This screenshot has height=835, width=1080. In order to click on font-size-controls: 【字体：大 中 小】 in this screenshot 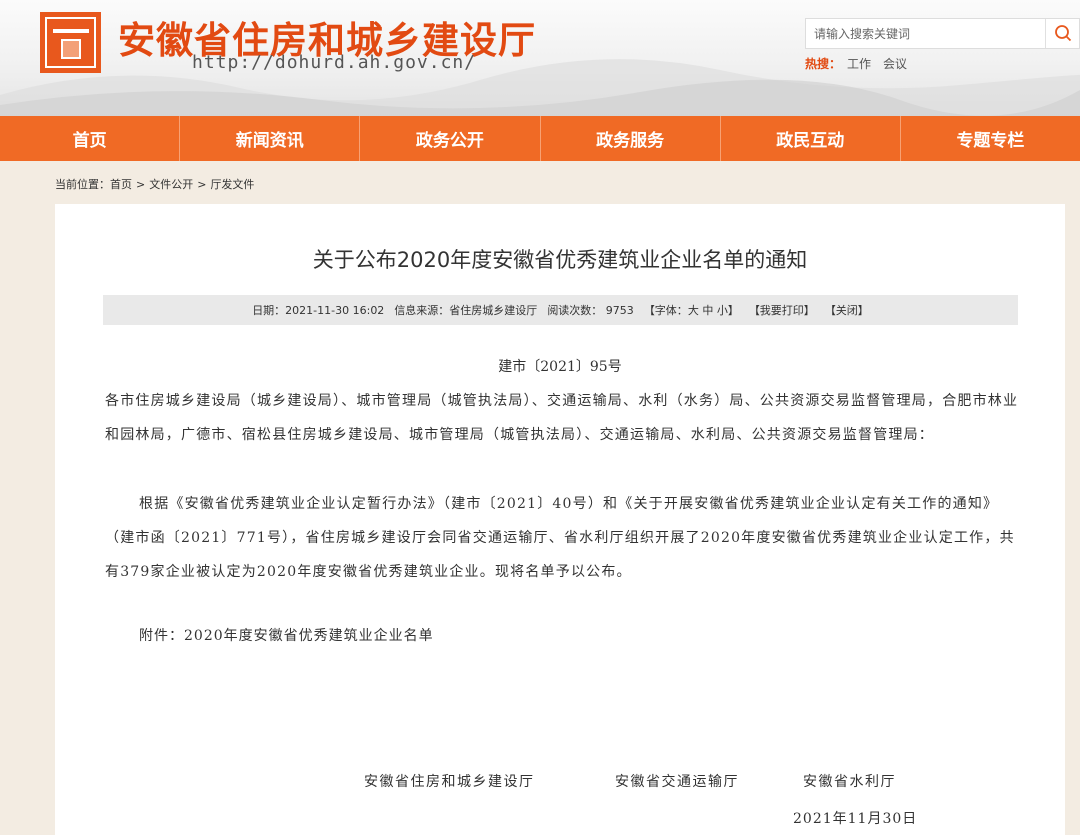, I will do `click(691, 310)`.